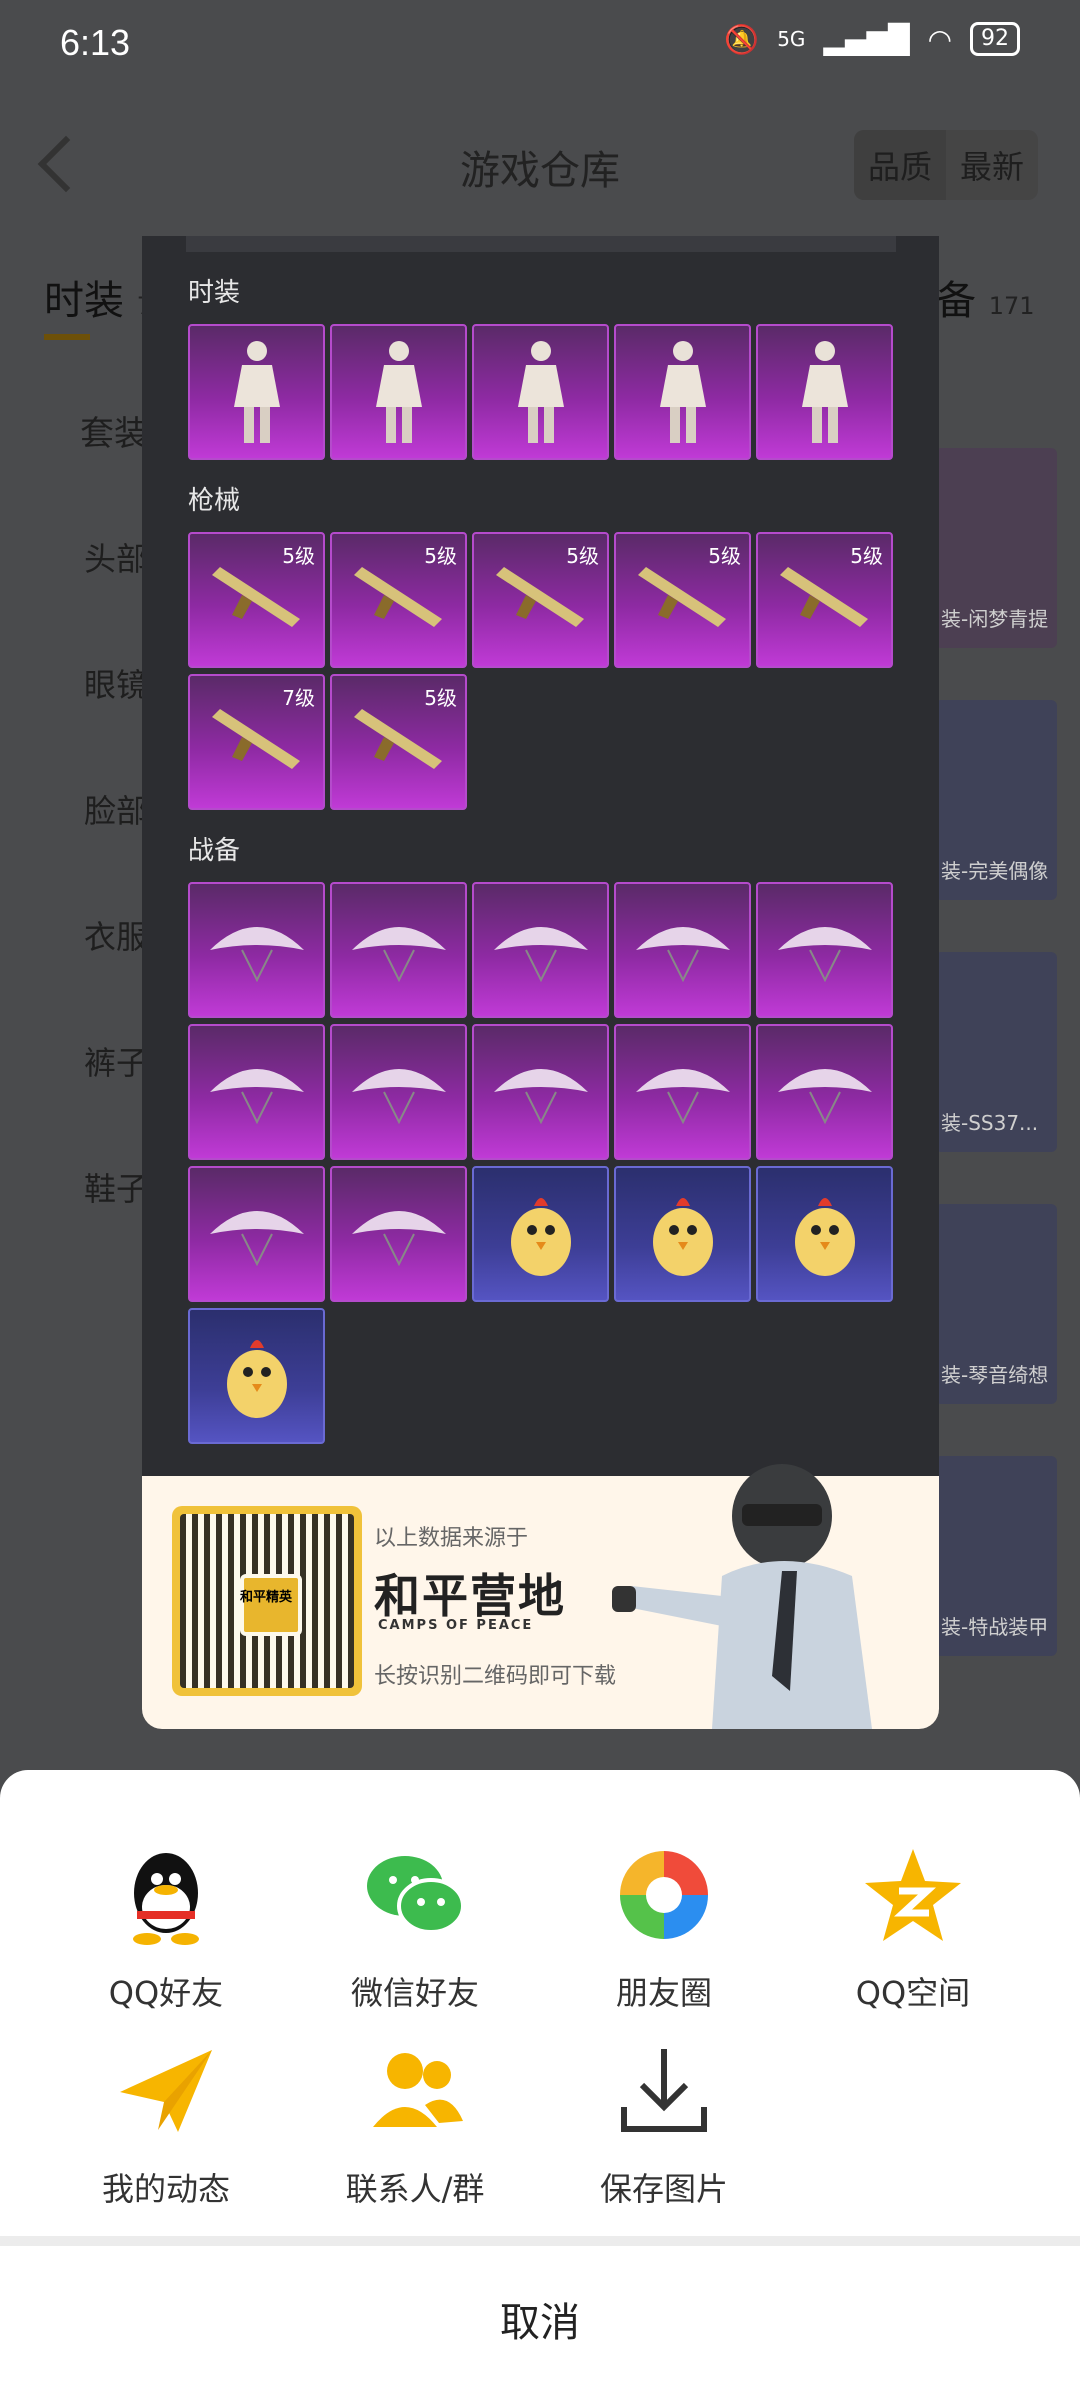  Describe the element at coordinates (116, 557) in the screenshot. I see `sidebar-item-head: 头部` at that location.